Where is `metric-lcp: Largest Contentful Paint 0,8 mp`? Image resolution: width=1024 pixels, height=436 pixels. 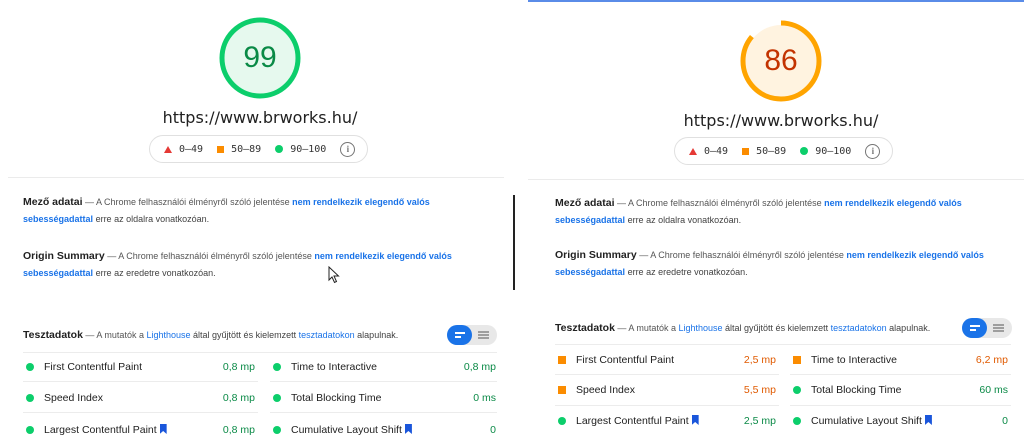
metric-lcp: Largest Contentful Paint 0,8 mp is located at coordinates (140, 428).